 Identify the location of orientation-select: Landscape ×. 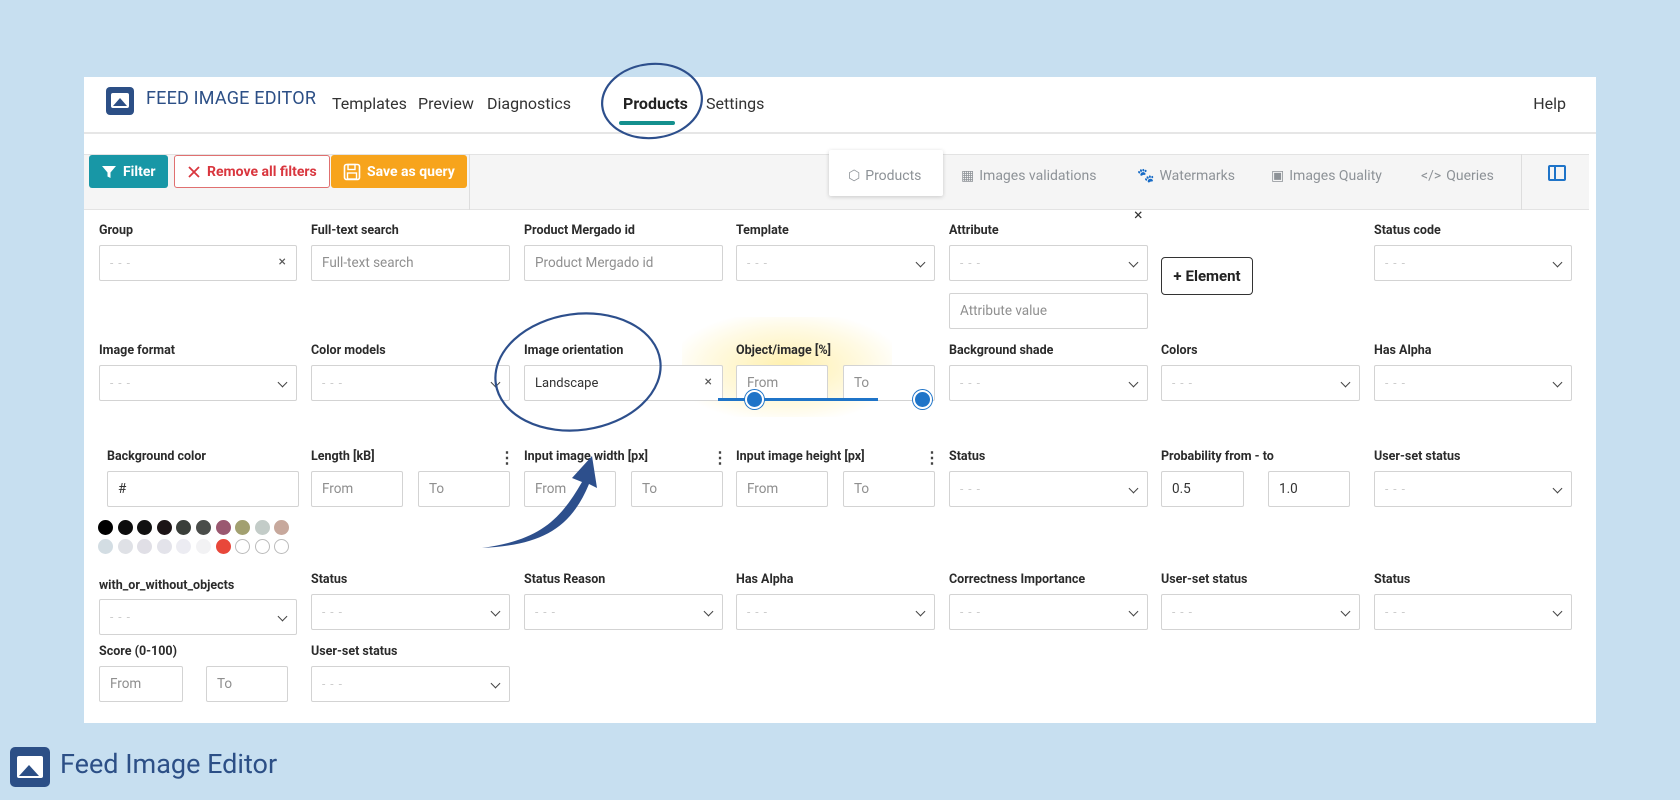
(623, 383).